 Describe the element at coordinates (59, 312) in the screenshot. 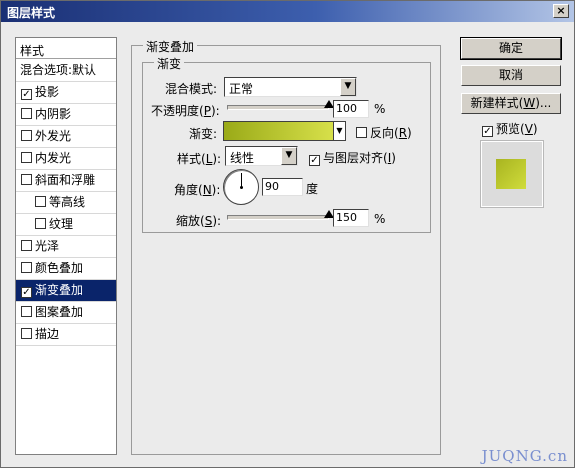

I see `style-list-item-label: 图案叠加` at that location.